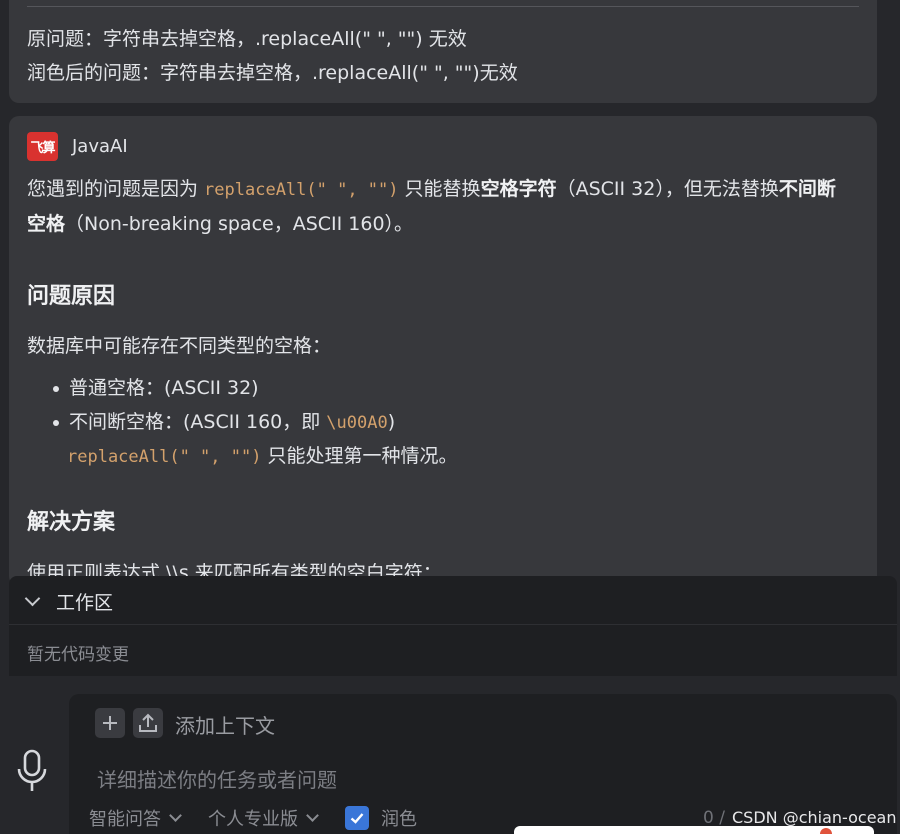  I want to click on char-counter: 0 /, so click(714, 818).